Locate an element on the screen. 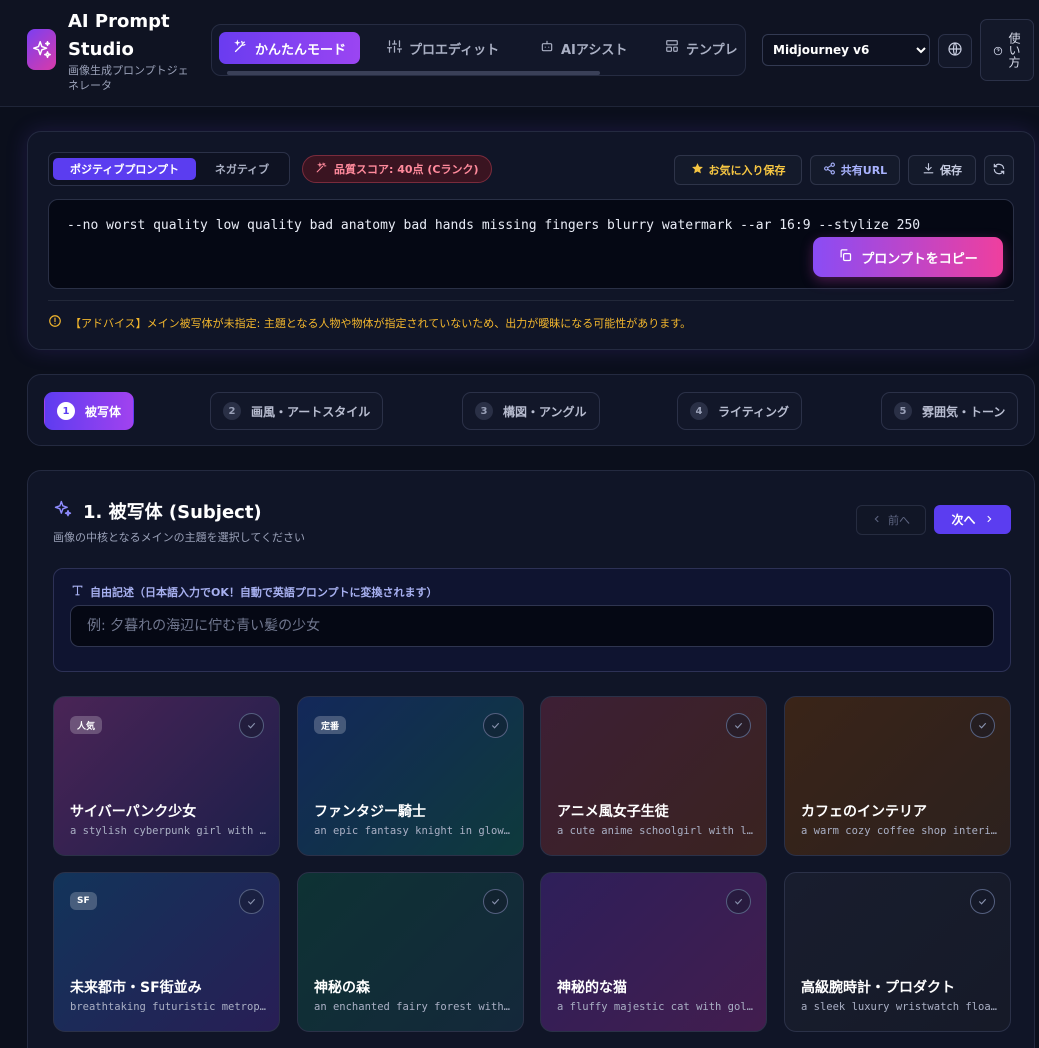  next-button: 次へ is located at coordinates (972, 519).